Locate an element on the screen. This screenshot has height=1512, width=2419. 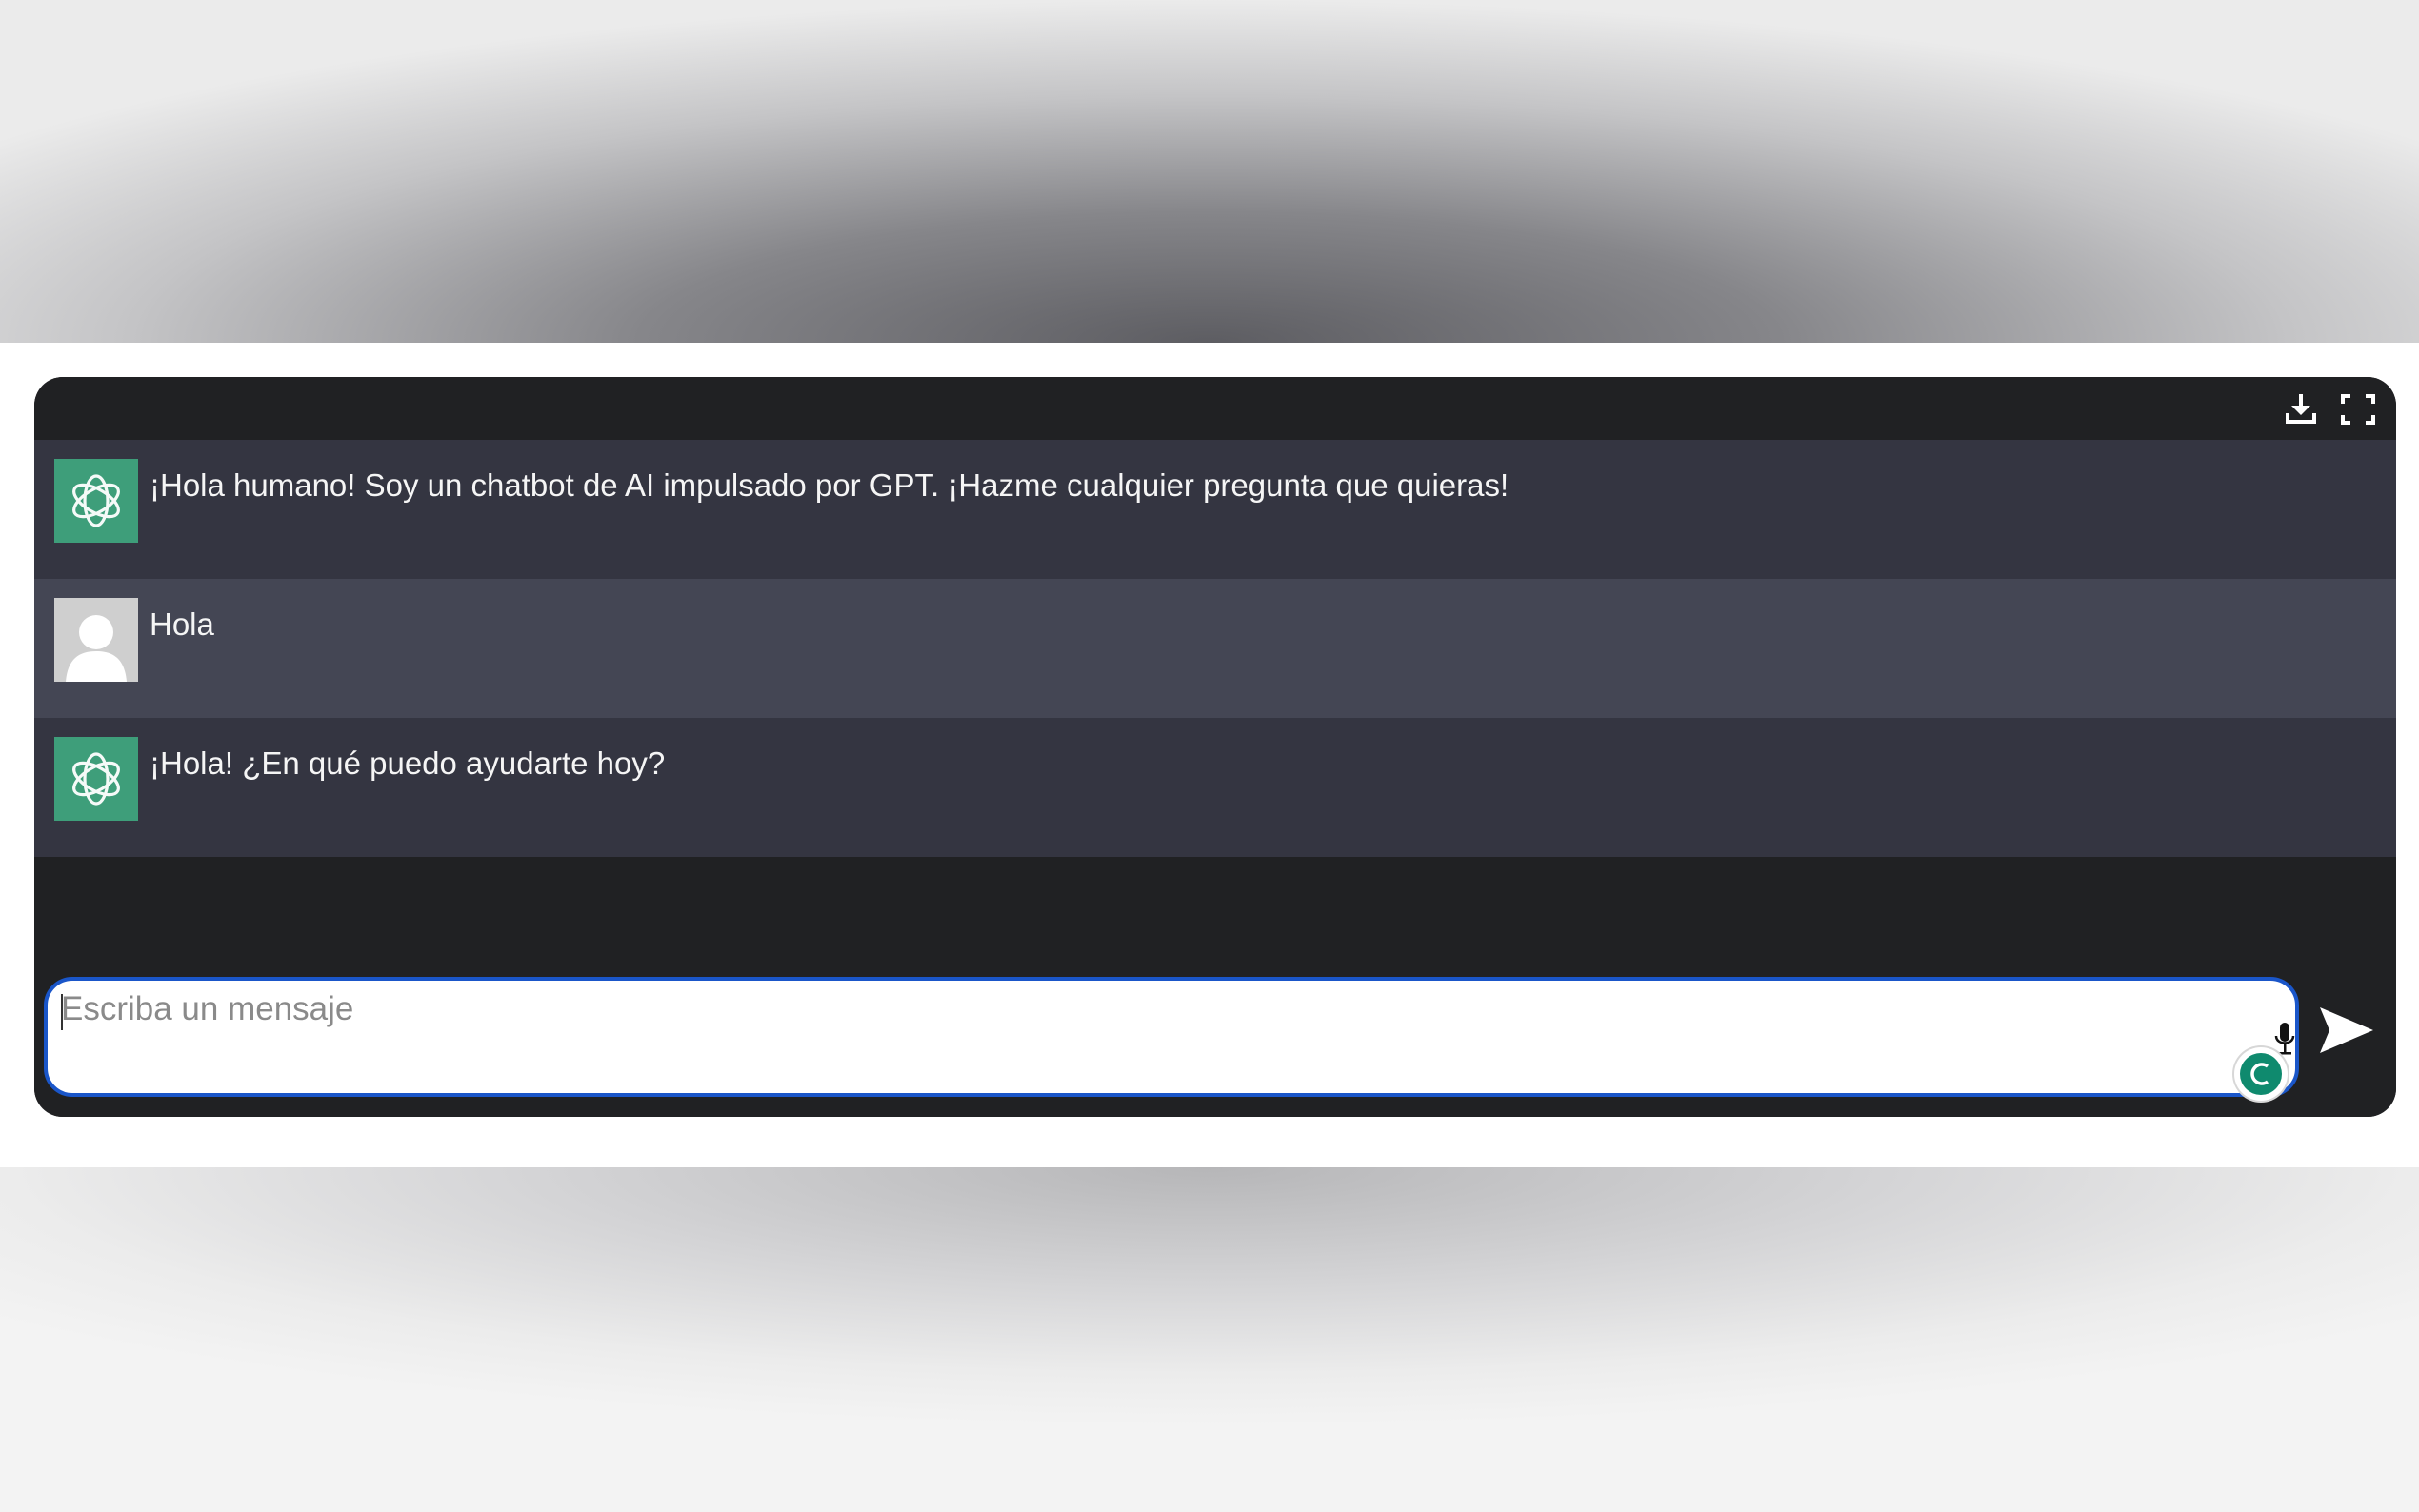
chat-toolbar is located at coordinates (1215, 408).